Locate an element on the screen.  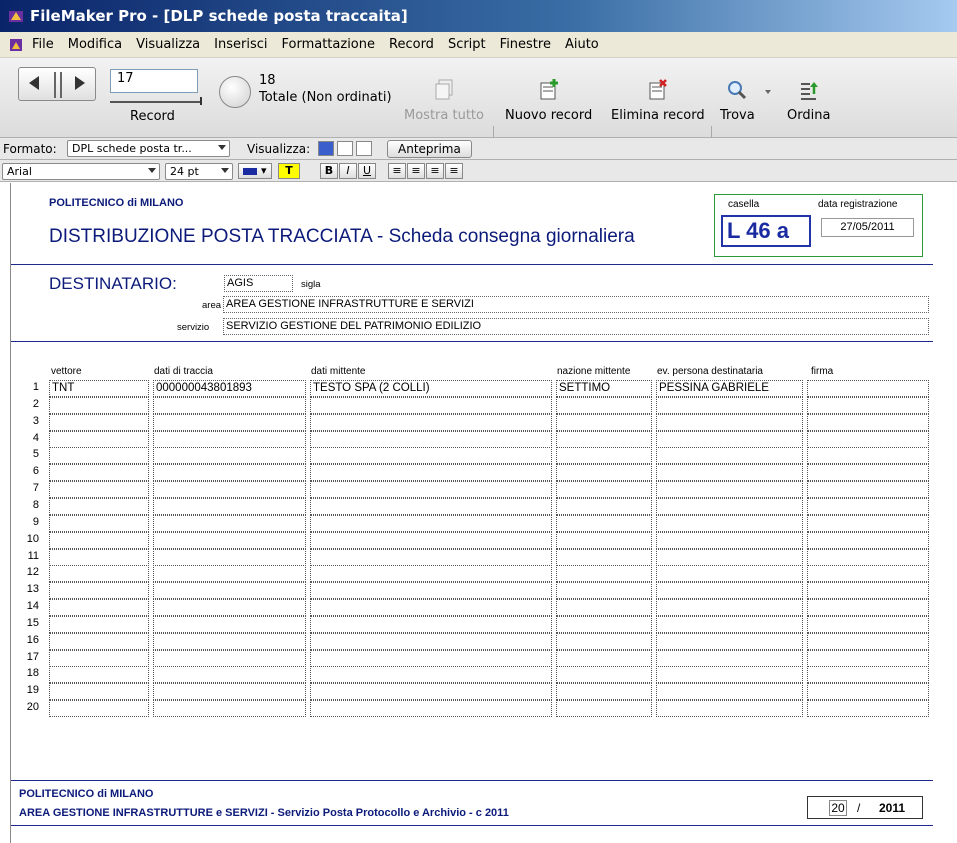
sort-button: Ordina is located at coordinates (808, 100).